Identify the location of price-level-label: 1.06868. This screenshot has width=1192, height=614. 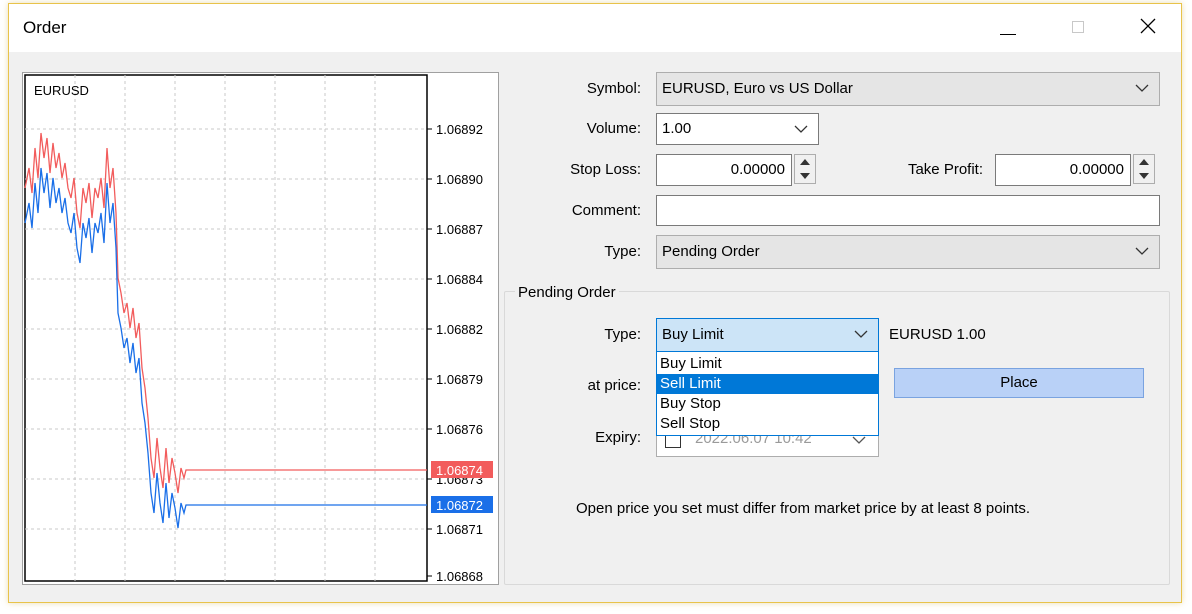
(459, 576).